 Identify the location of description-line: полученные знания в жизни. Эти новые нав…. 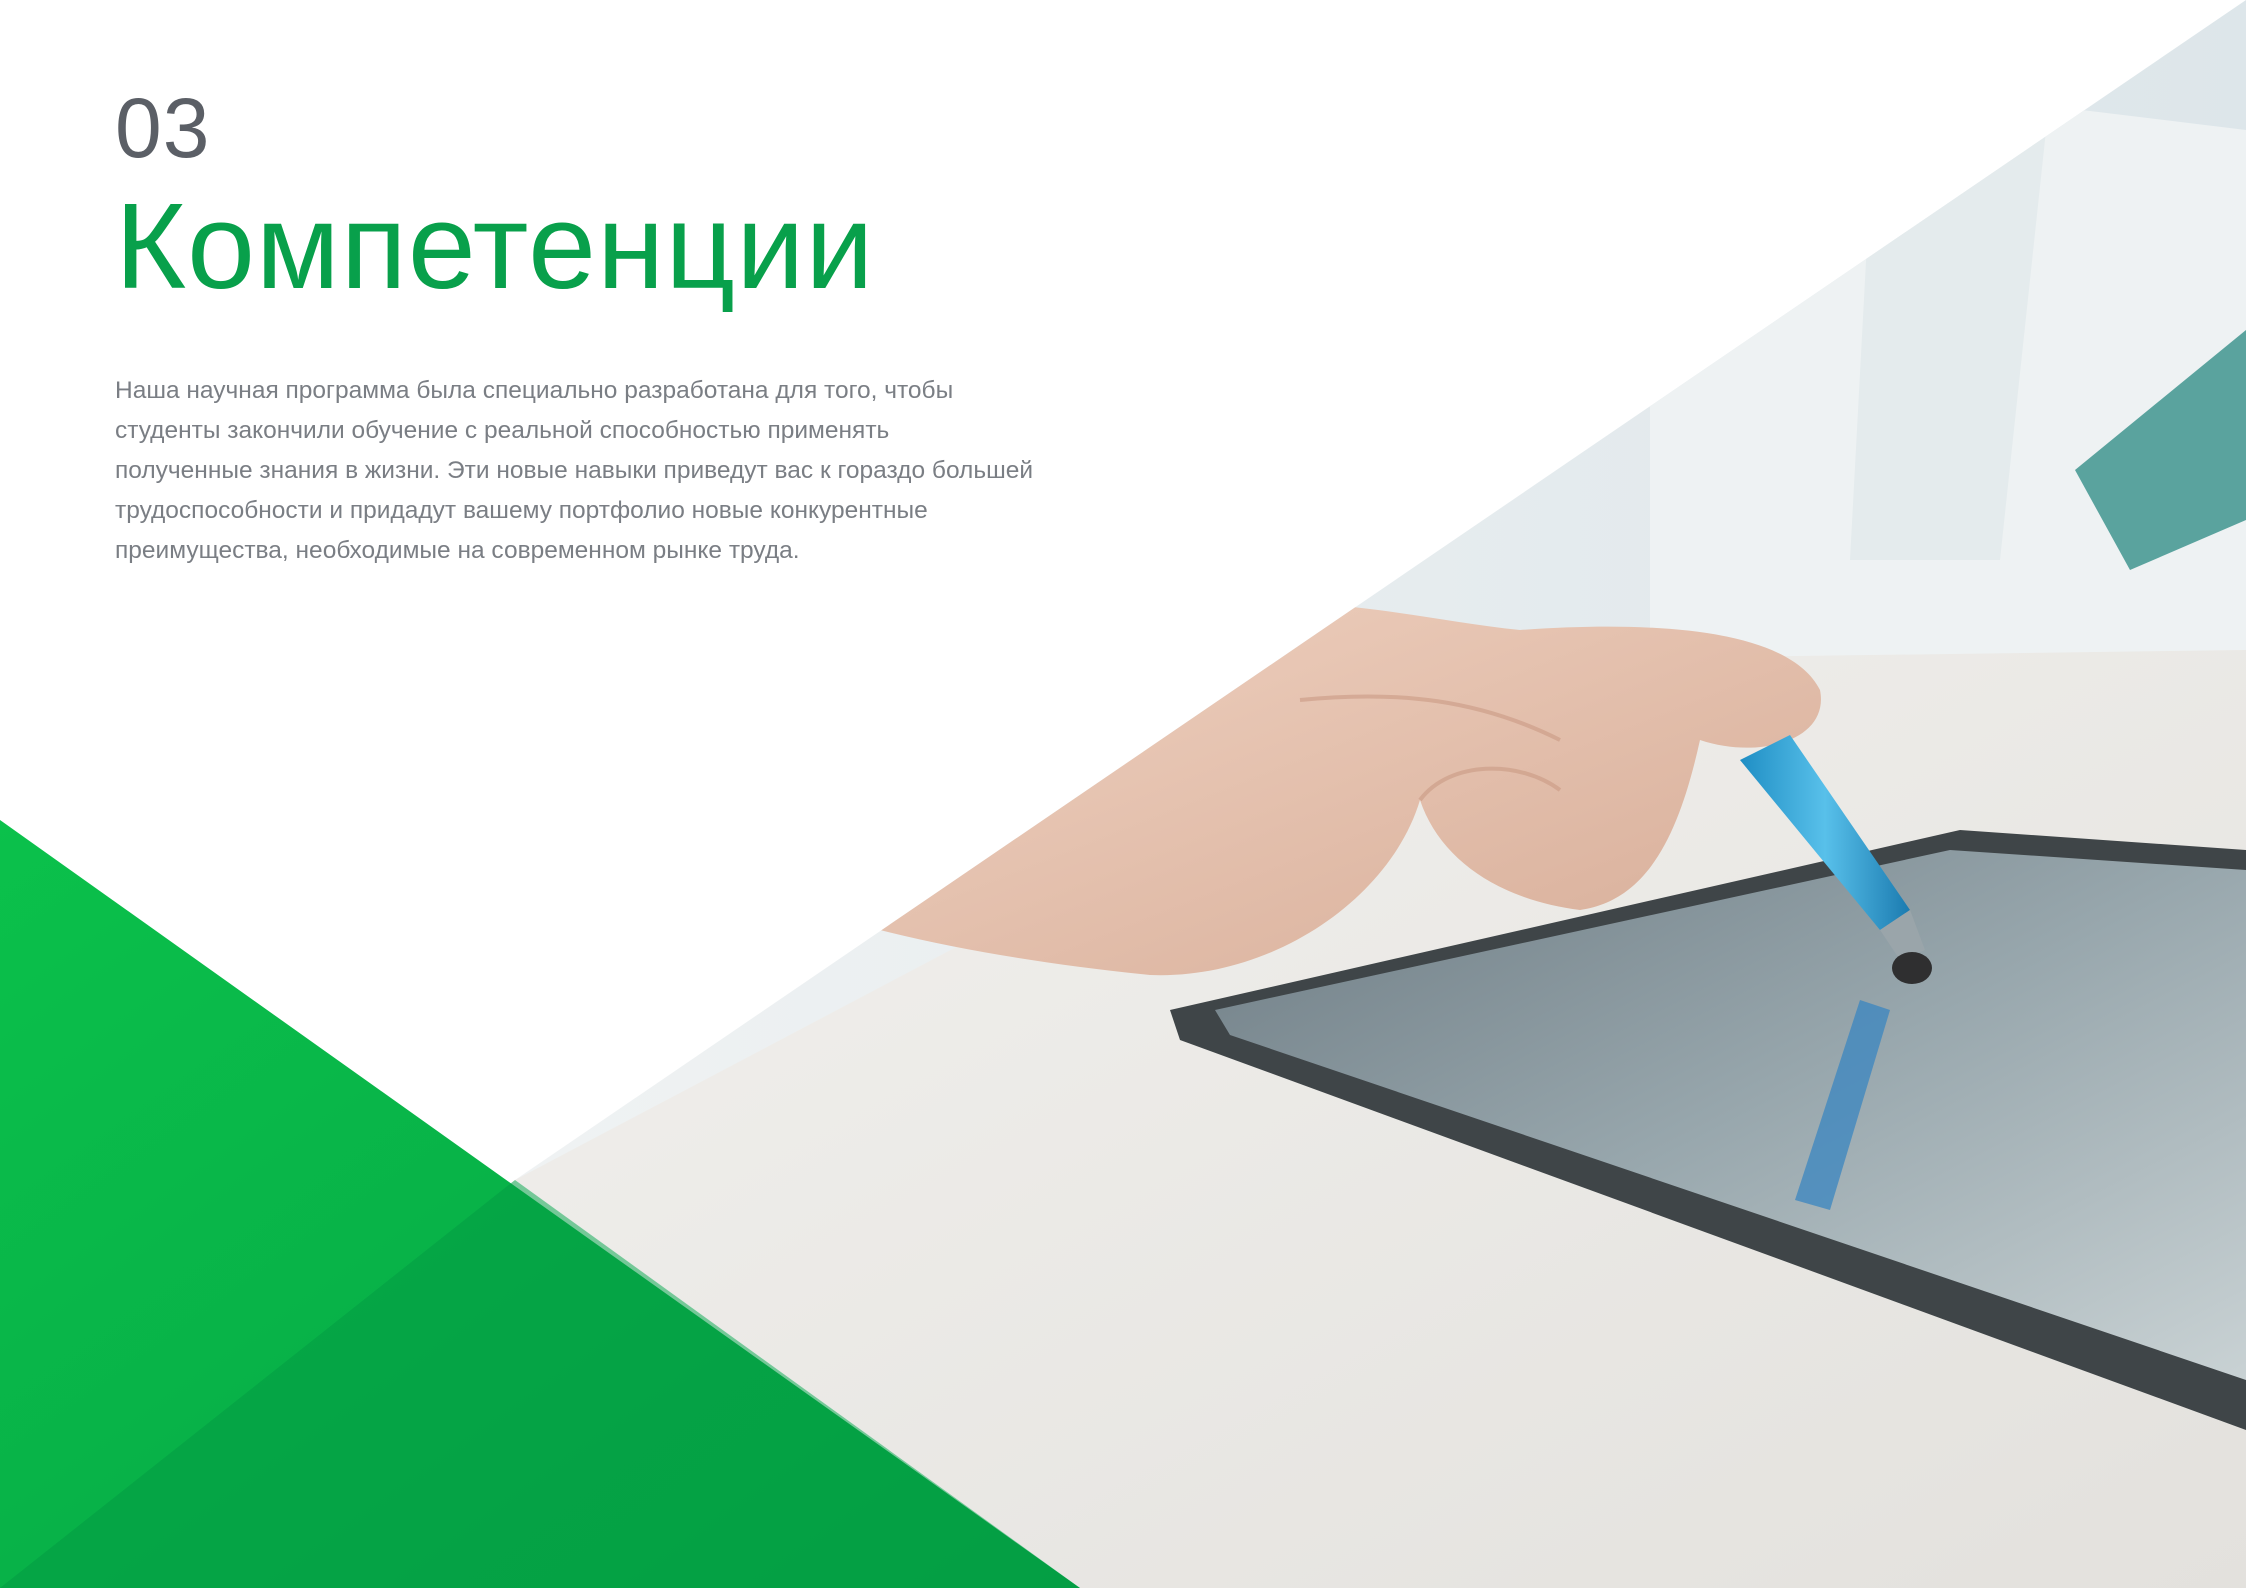
(574, 470).